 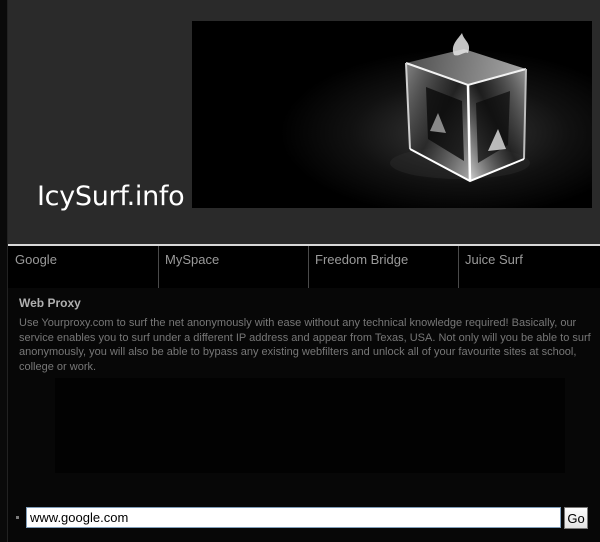 I want to click on section-heading: Web Proxy, so click(x=50, y=303).